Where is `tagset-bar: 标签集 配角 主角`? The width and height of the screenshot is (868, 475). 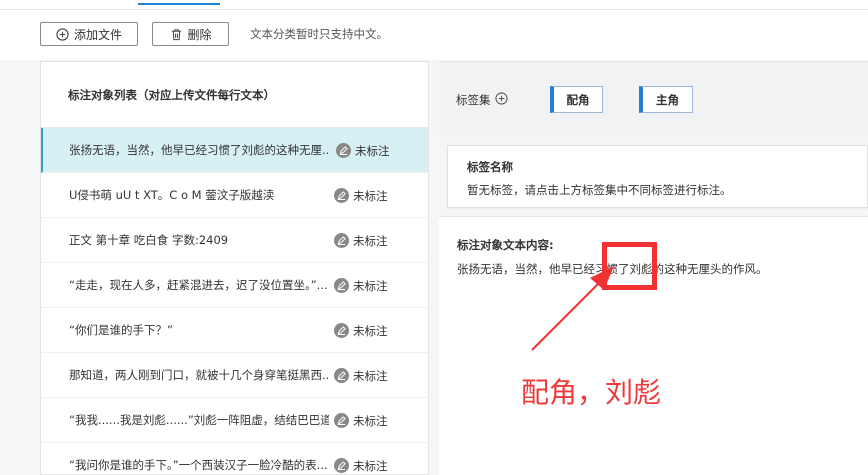
tagset-bar: 标签集 配角 主角 is located at coordinates (653, 99).